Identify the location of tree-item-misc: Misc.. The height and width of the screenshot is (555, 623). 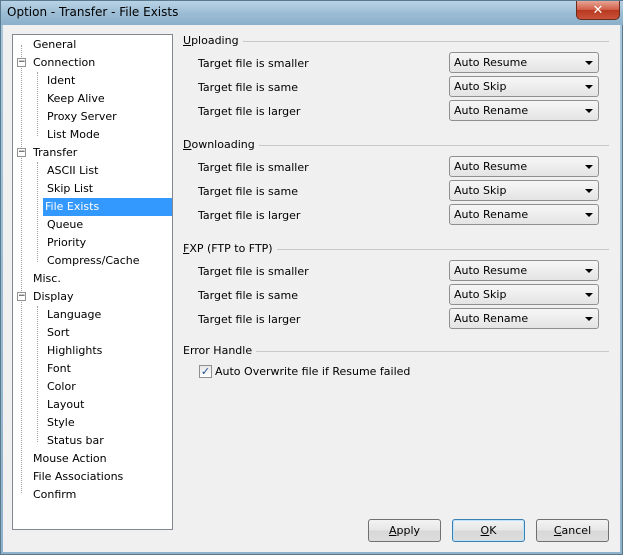
(47, 279).